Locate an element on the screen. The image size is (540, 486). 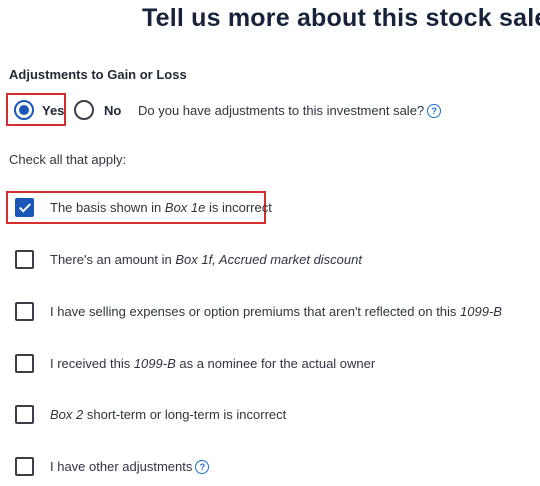
yes-label: Yes is located at coordinates (53, 110).